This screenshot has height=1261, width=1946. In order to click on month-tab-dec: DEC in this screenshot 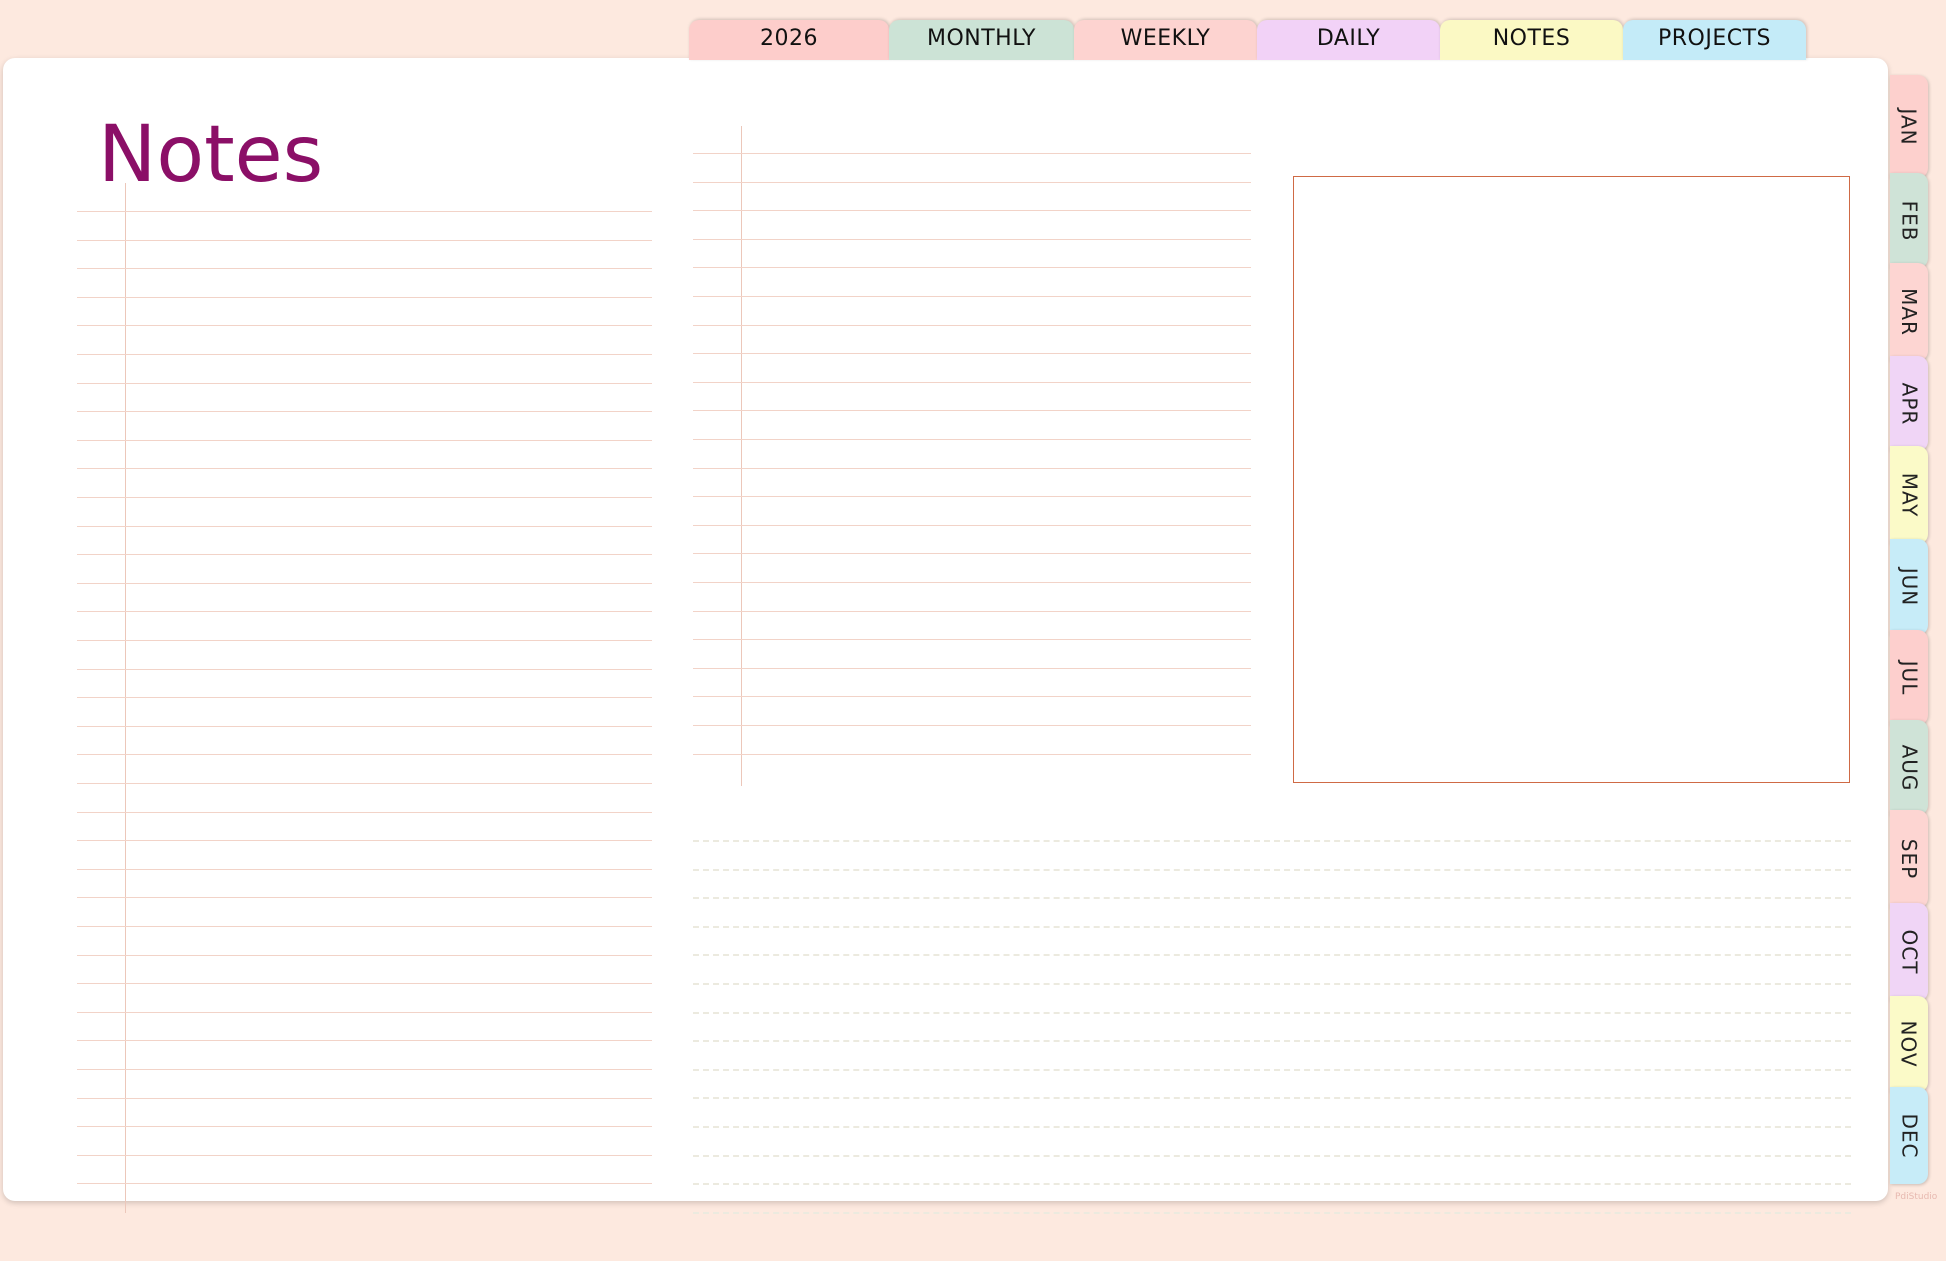, I will do `click(1909, 1135)`.